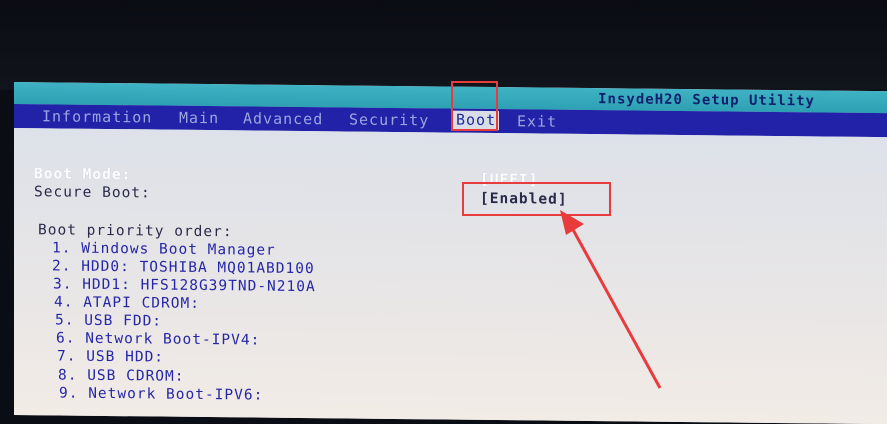 This screenshot has height=424, width=887. What do you see at coordinates (184, 285) in the screenshot?
I see `boot-priority-item: 3. HDD1: HFS128G39TND-N210A` at bounding box center [184, 285].